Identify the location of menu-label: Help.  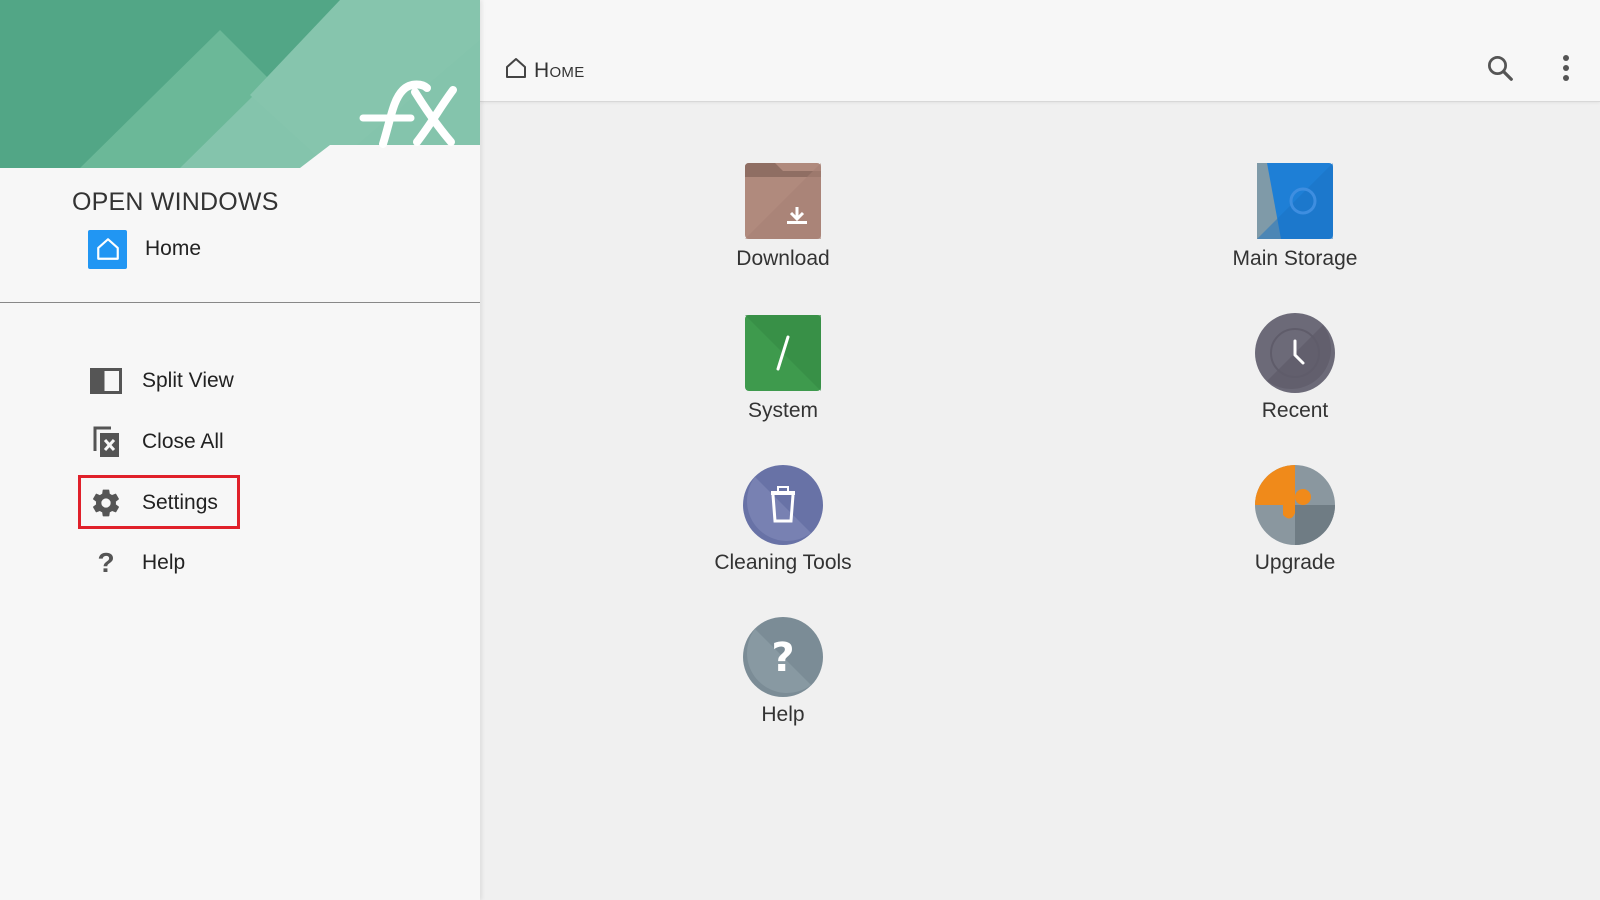
(164, 562).